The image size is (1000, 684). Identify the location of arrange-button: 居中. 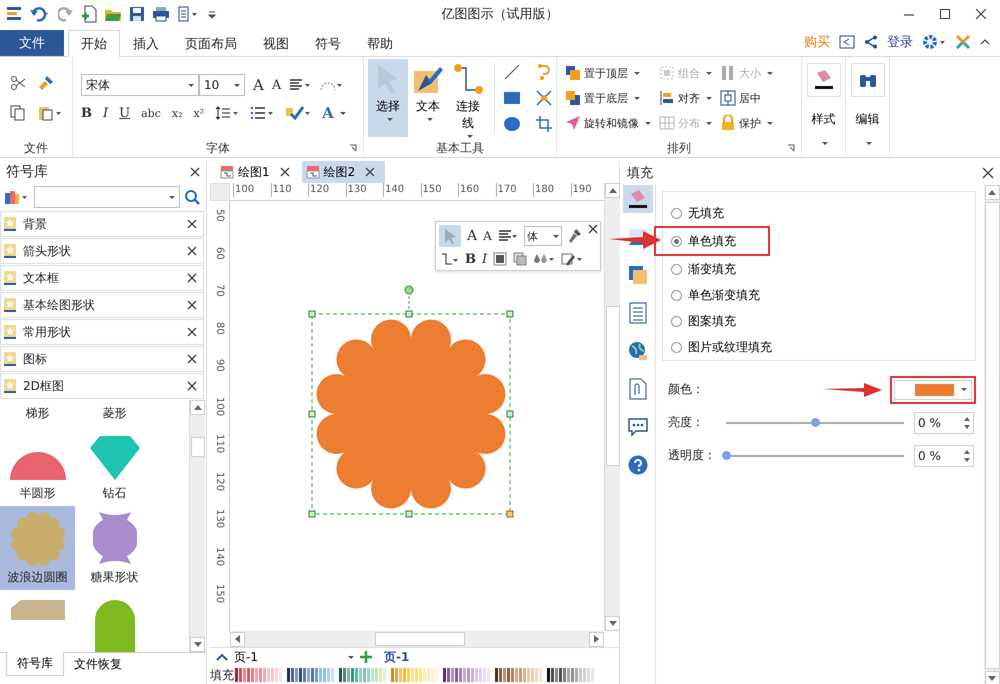
(746, 98).